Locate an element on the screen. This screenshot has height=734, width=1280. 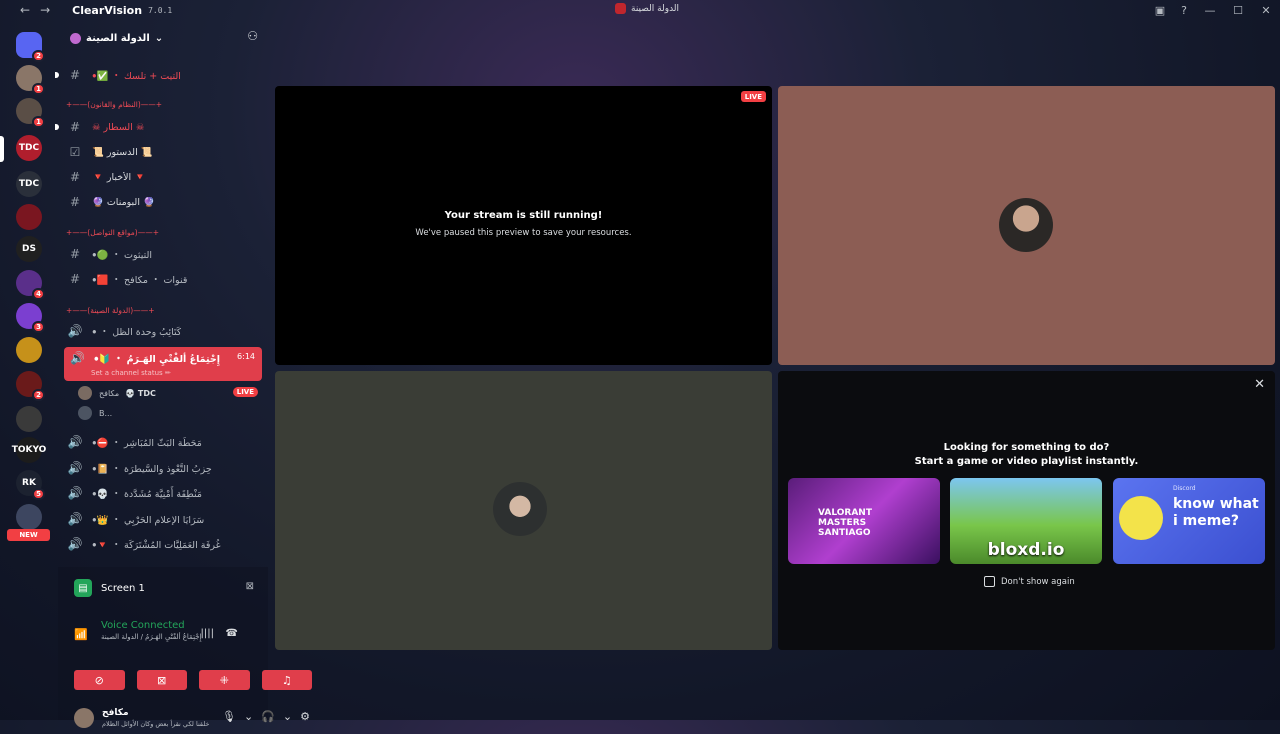
category-header: +——(الدولة الصينة)——+ is located at coordinates (161, 310).